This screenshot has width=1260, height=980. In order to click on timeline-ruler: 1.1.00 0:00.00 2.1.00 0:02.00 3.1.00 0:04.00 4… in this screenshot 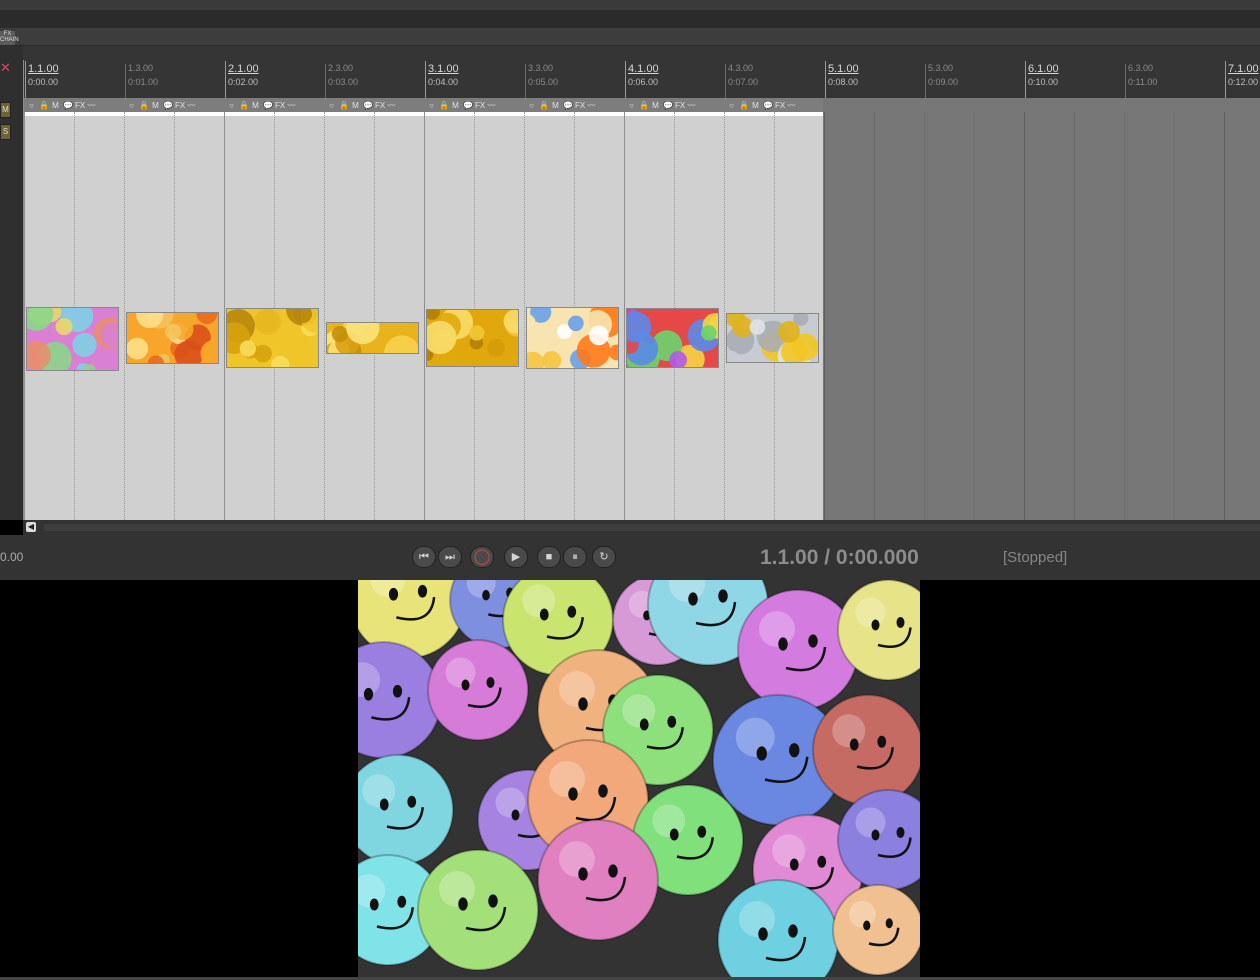, I will do `click(641, 72)`.